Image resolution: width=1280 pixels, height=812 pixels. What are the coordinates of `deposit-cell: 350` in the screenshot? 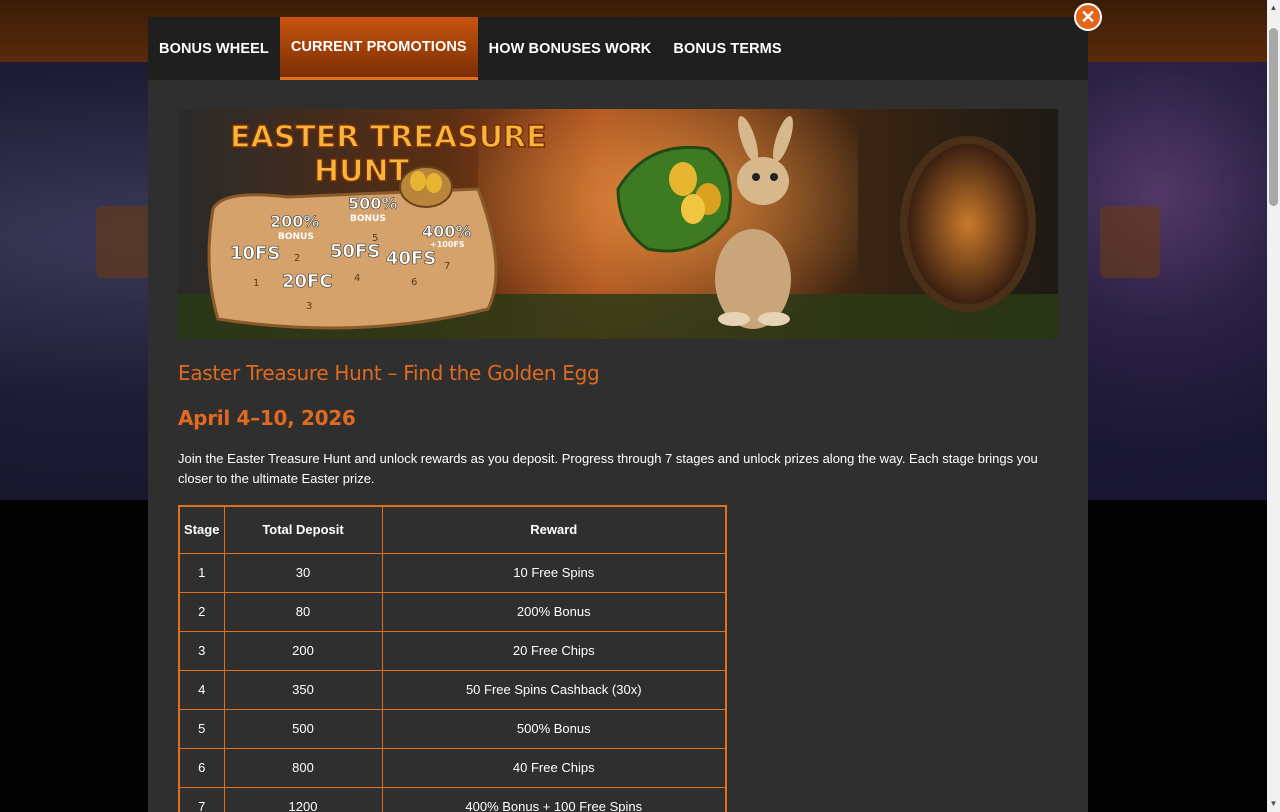 It's located at (303, 689).